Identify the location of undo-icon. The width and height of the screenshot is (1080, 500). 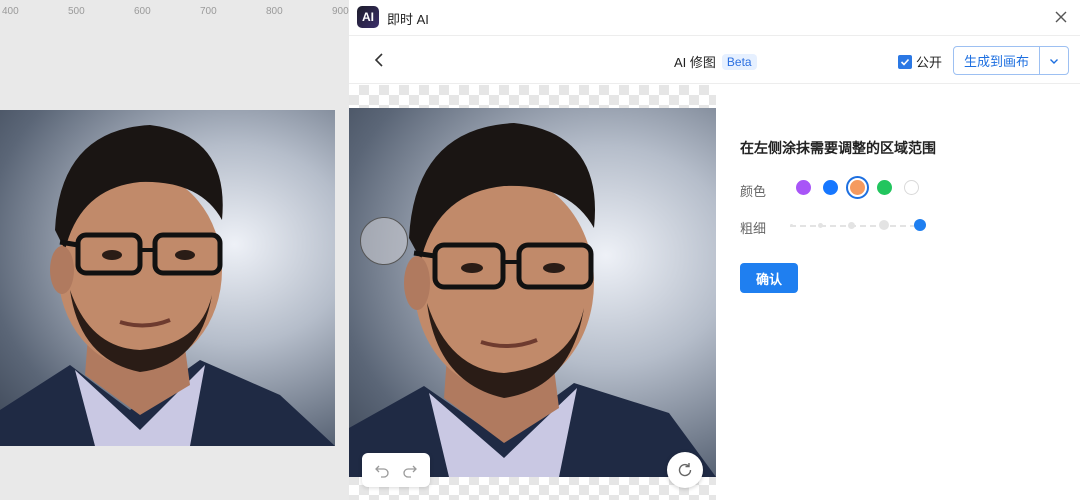
(382, 470).